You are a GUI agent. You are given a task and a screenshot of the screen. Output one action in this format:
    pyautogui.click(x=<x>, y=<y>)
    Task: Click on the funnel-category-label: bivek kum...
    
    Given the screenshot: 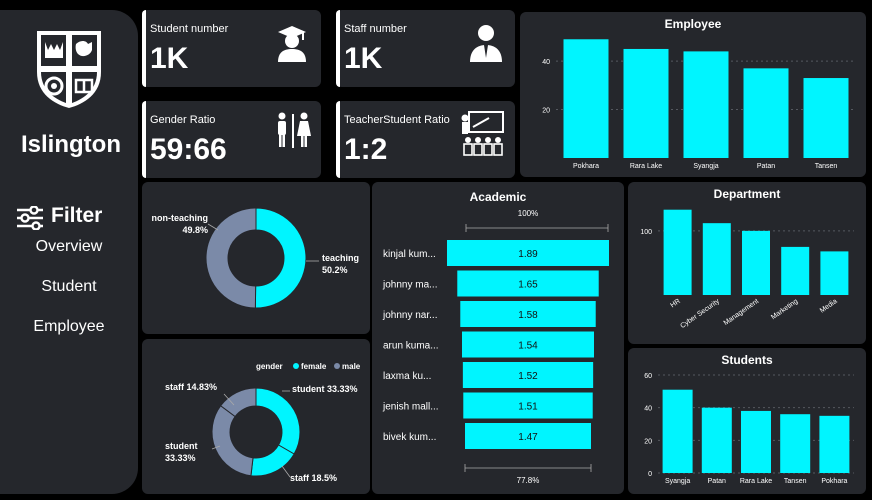 What is the action you would take?
    pyautogui.click(x=409, y=437)
    